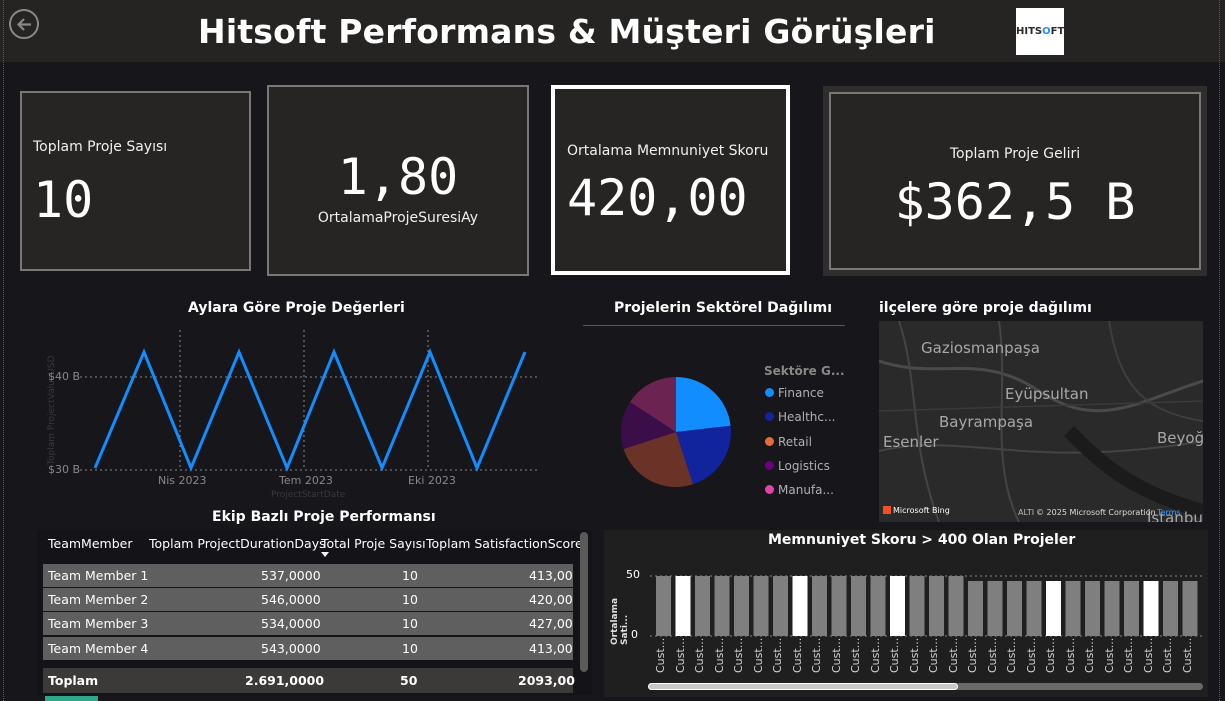 This screenshot has width=1225, height=701. Describe the element at coordinates (911, 442) in the screenshot. I see `map-place-label: Esenler` at that location.